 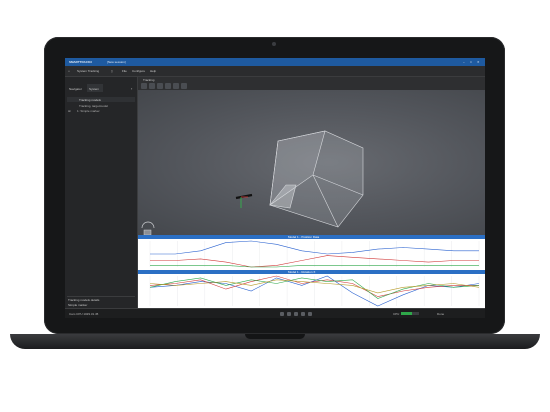 What do you see at coordinates (282, 314) in the screenshot?
I see `camera-icon` at bounding box center [282, 314].